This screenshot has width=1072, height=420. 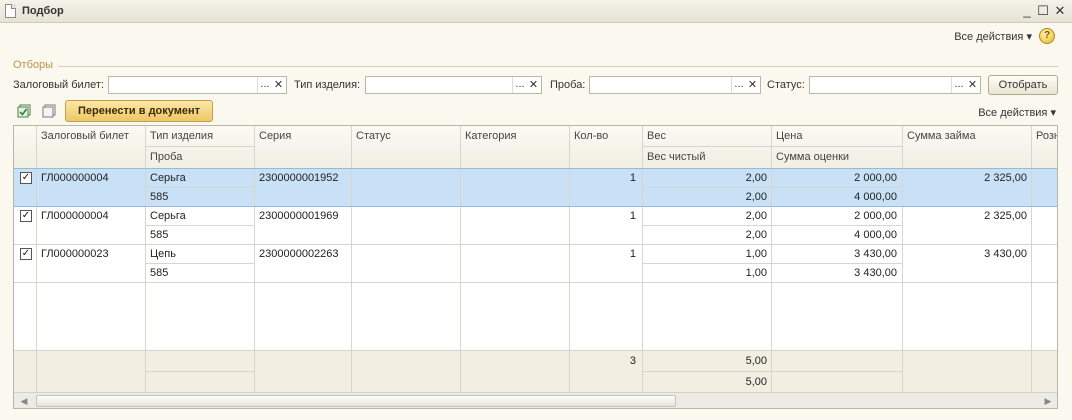 I want to click on total-qty: 3, so click(x=632, y=361).